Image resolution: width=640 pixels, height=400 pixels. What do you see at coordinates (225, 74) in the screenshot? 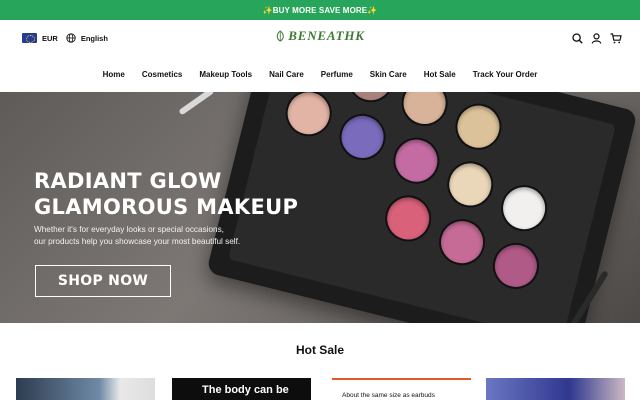
I see `nav-item-makeup-tools: Makeup Tools` at bounding box center [225, 74].